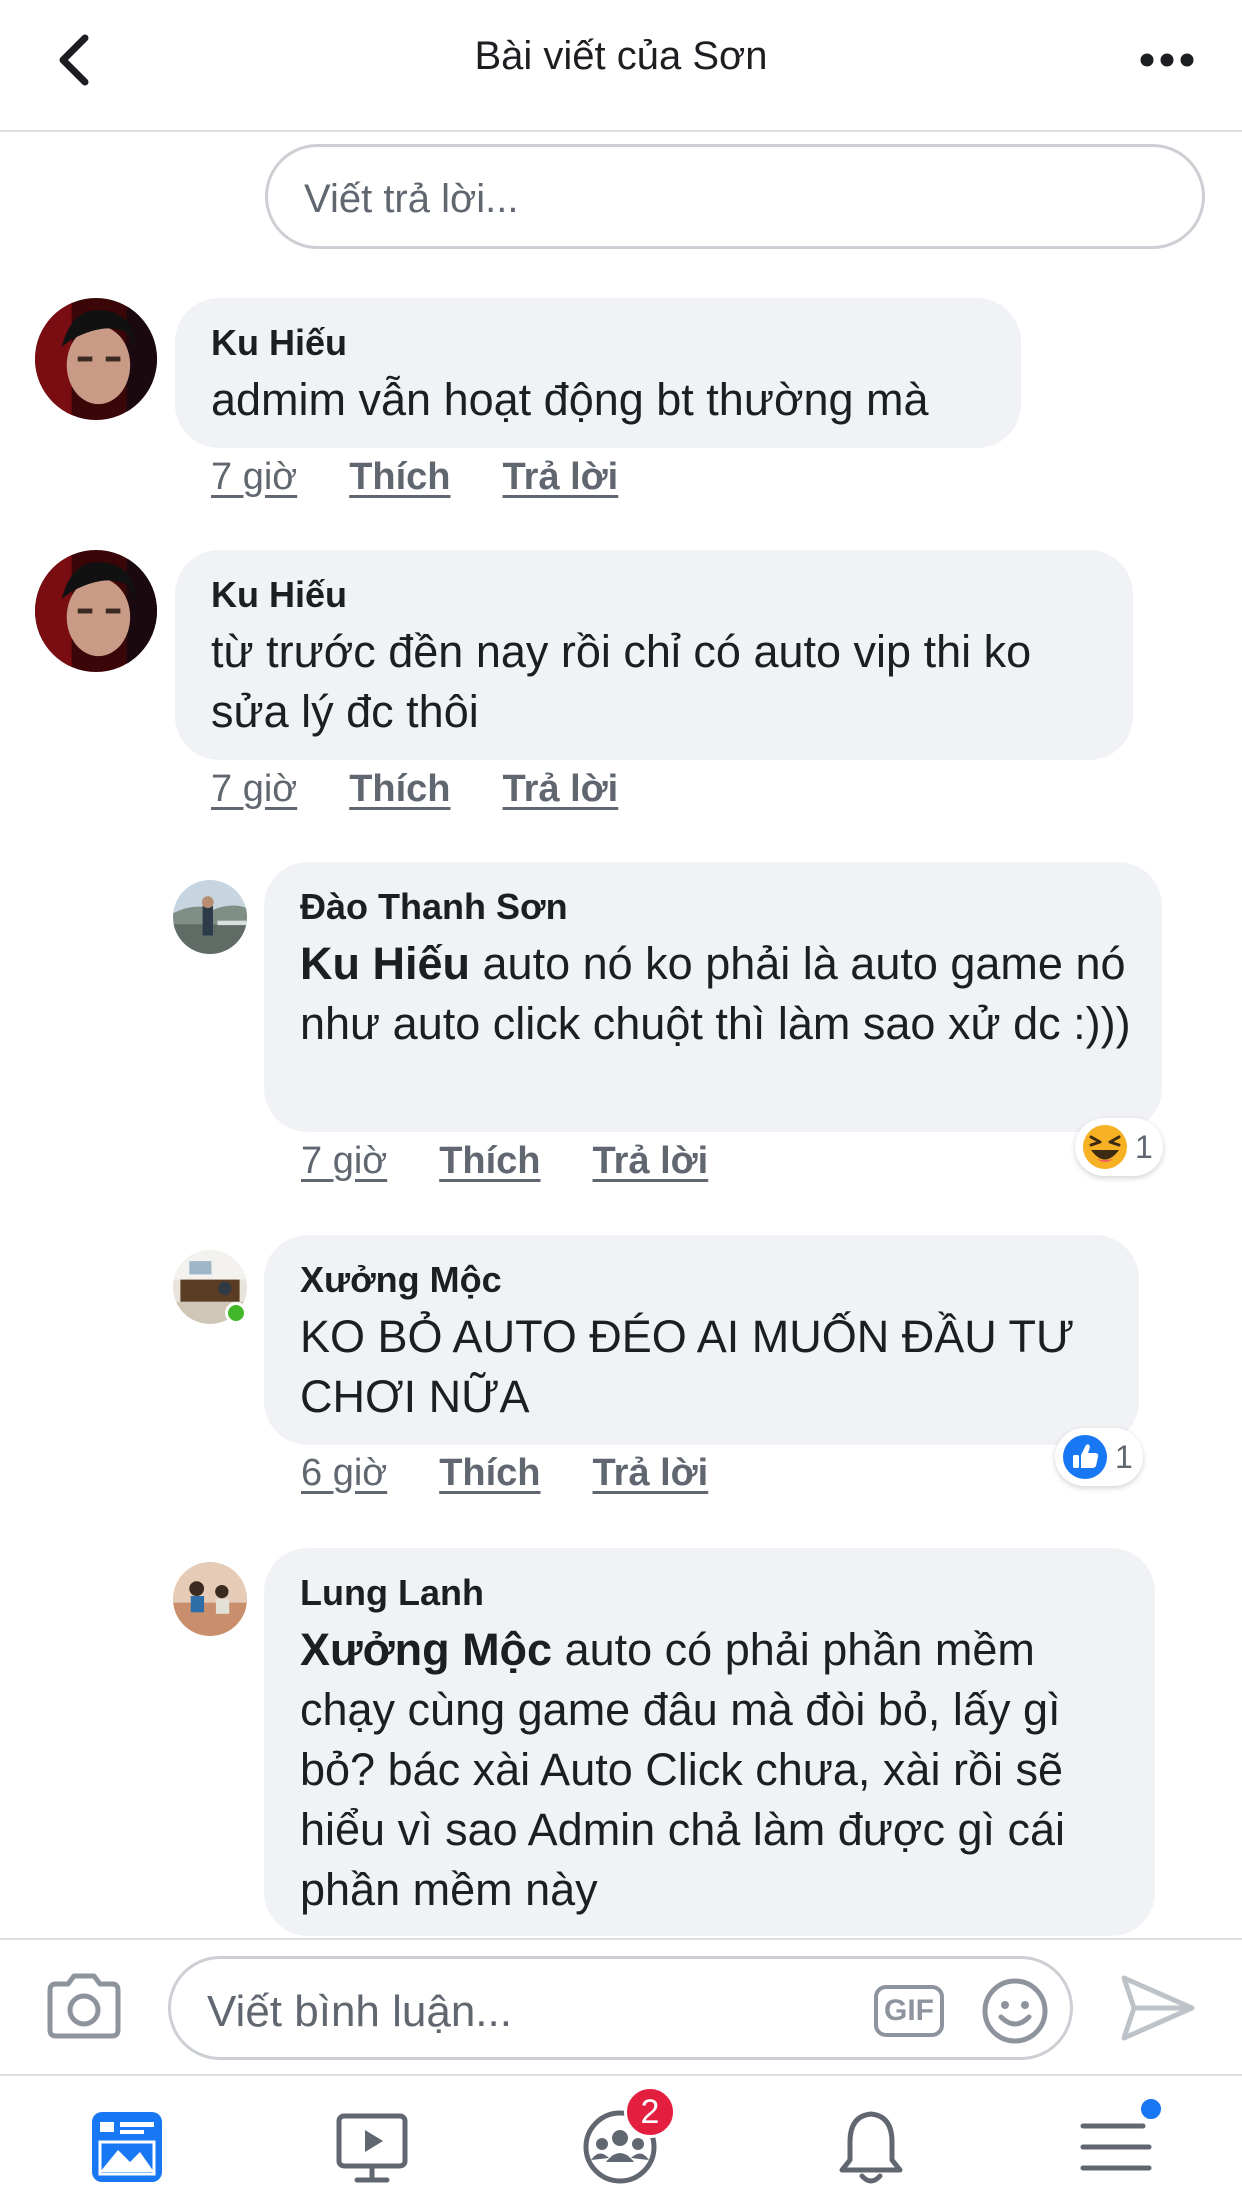  Describe the element at coordinates (570, 399) in the screenshot. I see `comment-text: admim vẫn hoạt động bt thường mà` at that location.